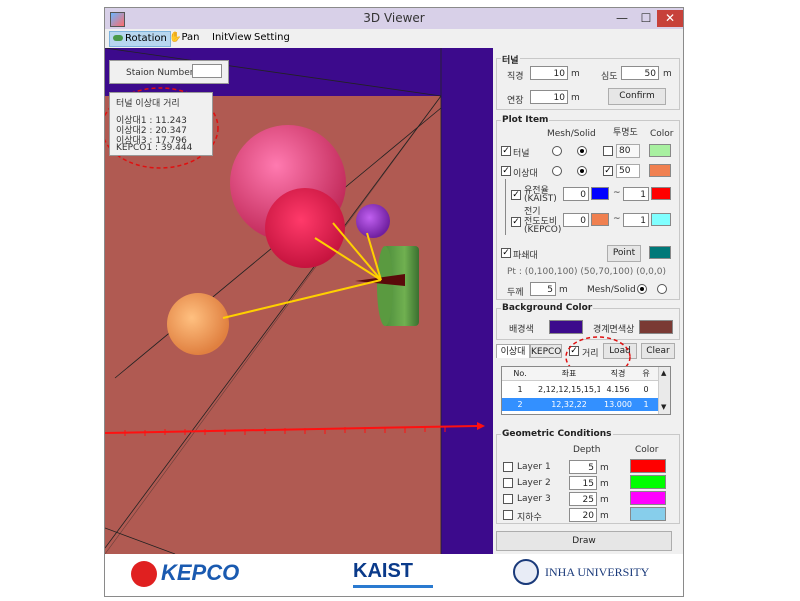 The width and height of the screenshot is (800, 601). I want to click on layer3-label: Layer 3, so click(534, 499).